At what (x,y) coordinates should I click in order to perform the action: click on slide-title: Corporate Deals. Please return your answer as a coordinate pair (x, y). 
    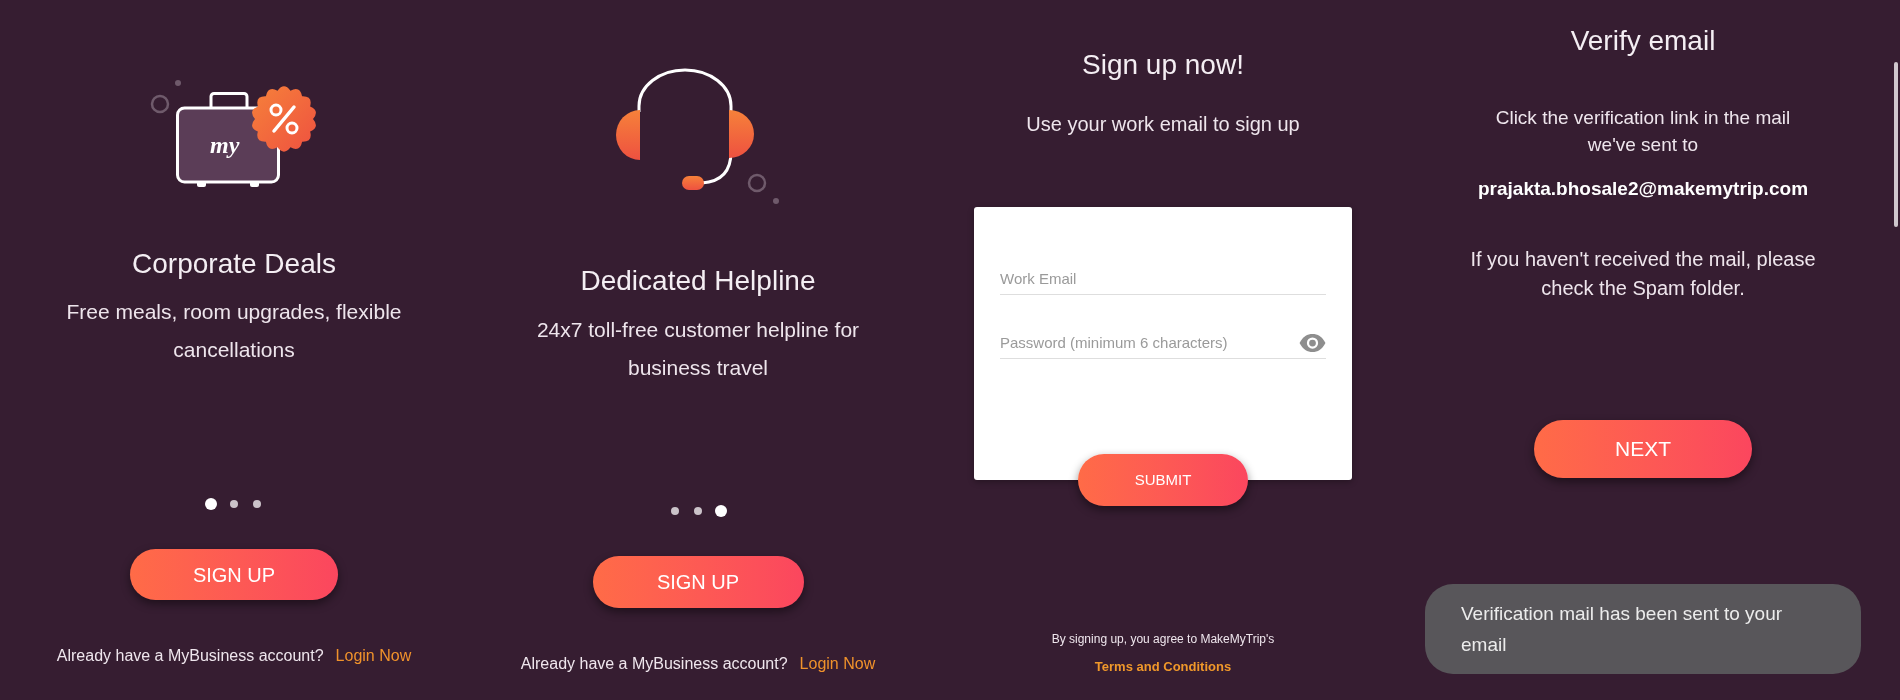
    Looking at the image, I should click on (234, 264).